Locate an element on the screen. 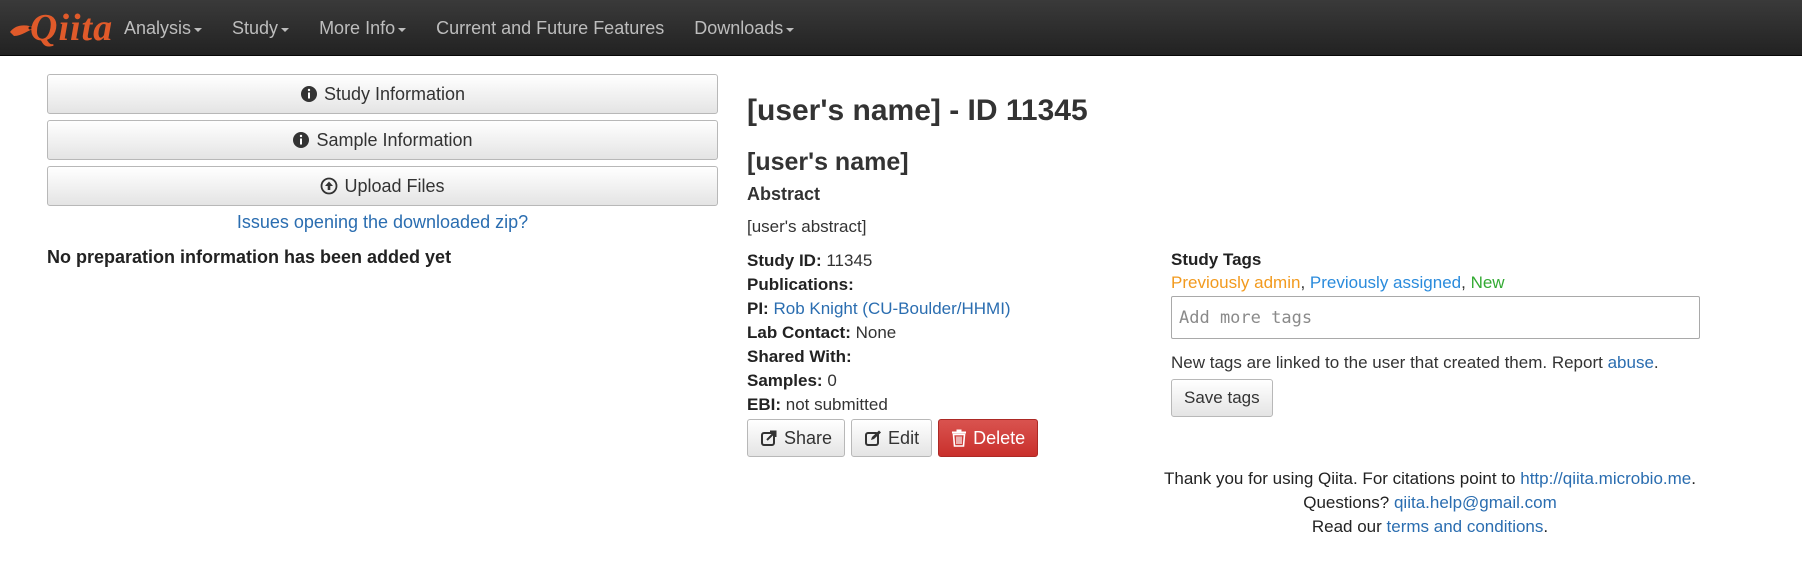 The image size is (1802, 568). shared-with-label: Shared With: is located at coordinates (799, 356).